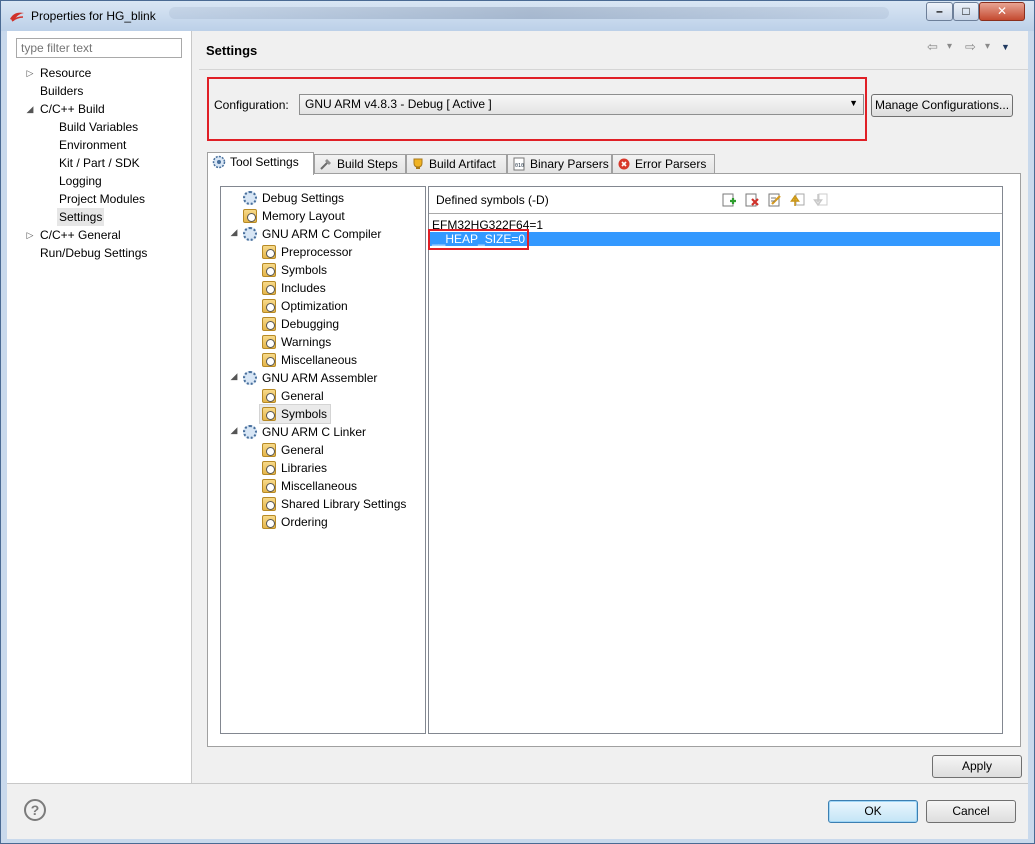 The width and height of the screenshot is (1035, 844). I want to click on tree-item-label: Miscellaneous, so click(319, 360).